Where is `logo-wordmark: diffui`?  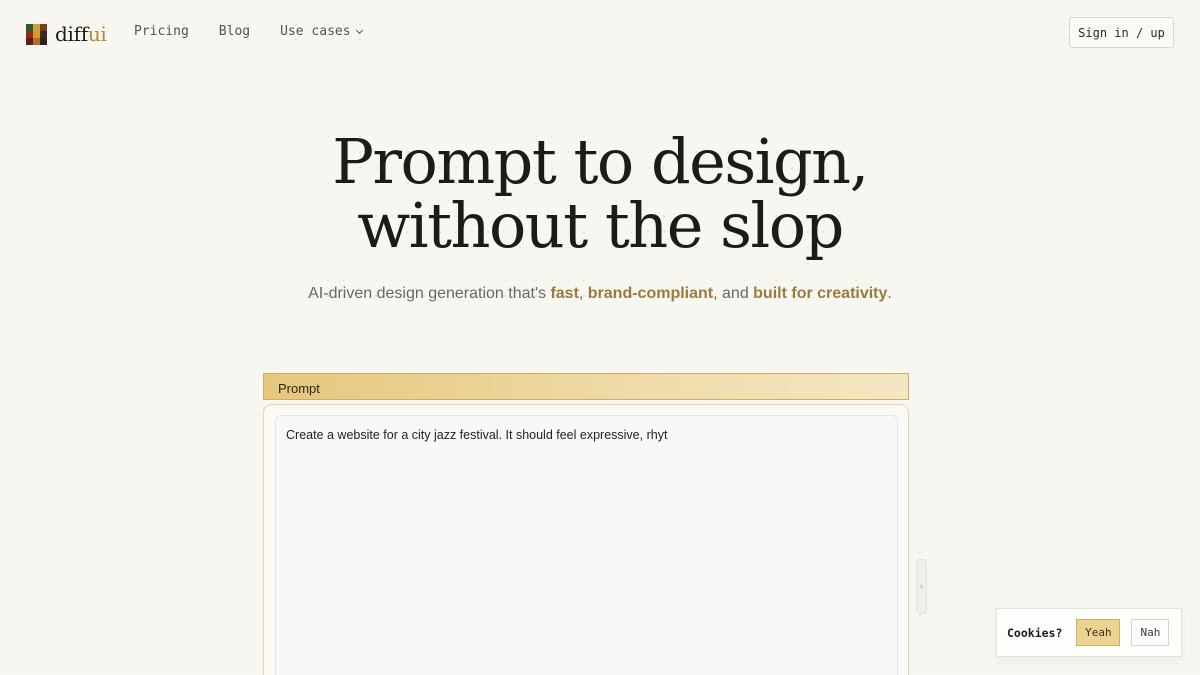 logo-wordmark: diffui is located at coordinates (81, 34).